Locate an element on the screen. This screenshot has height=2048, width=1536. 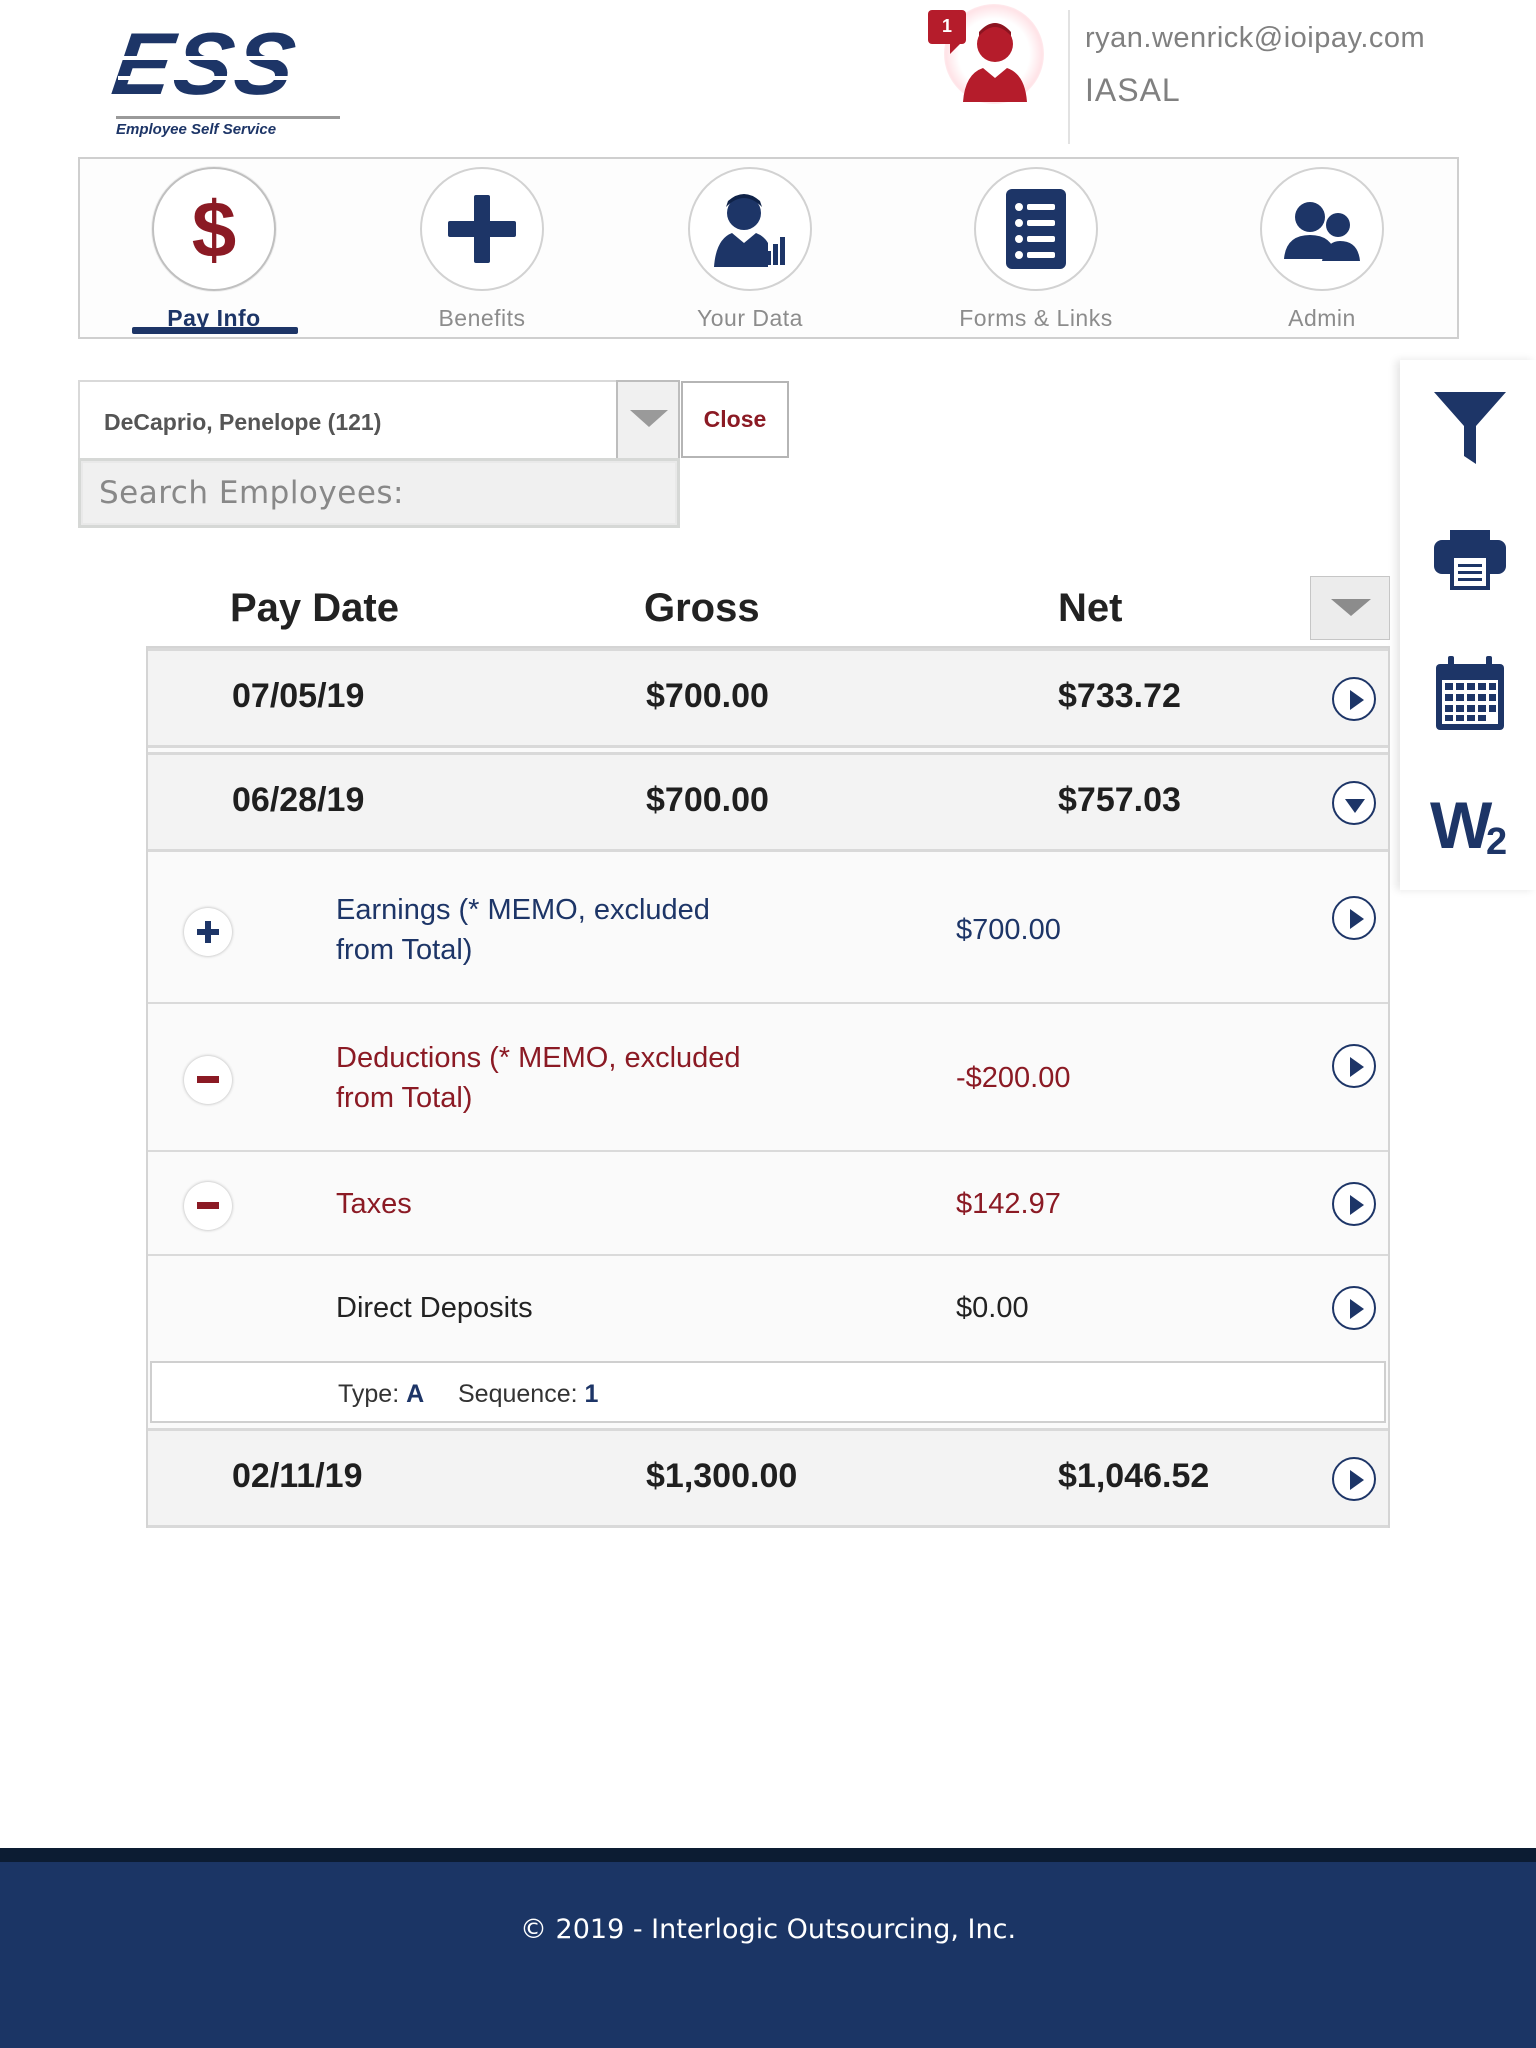
deposit-sequence: Sequence: 1 is located at coordinates (528, 1394).